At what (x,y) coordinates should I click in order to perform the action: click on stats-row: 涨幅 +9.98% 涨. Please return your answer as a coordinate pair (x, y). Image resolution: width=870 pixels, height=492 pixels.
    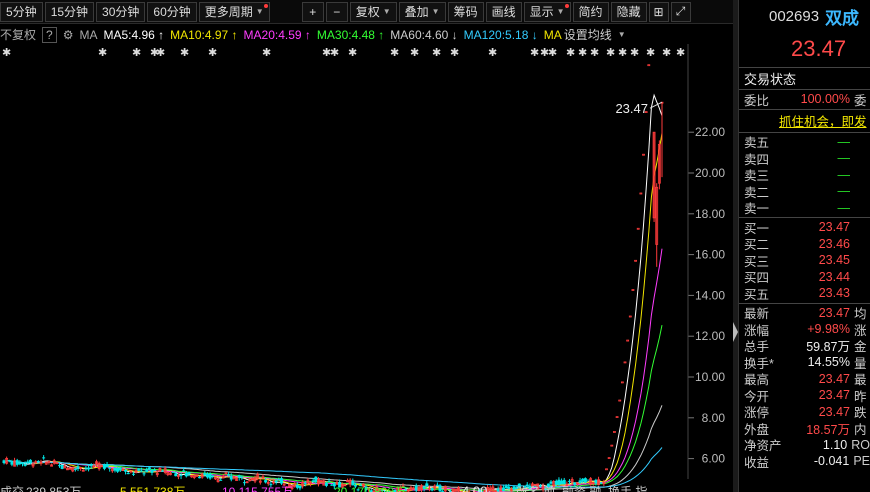
    Looking at the image, I should click on (804, 329).